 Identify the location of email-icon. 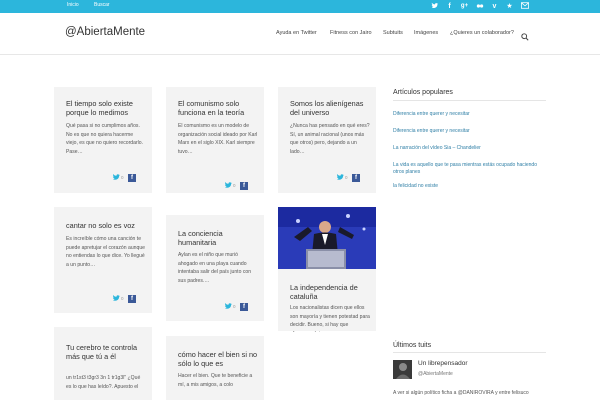
(524, 6).